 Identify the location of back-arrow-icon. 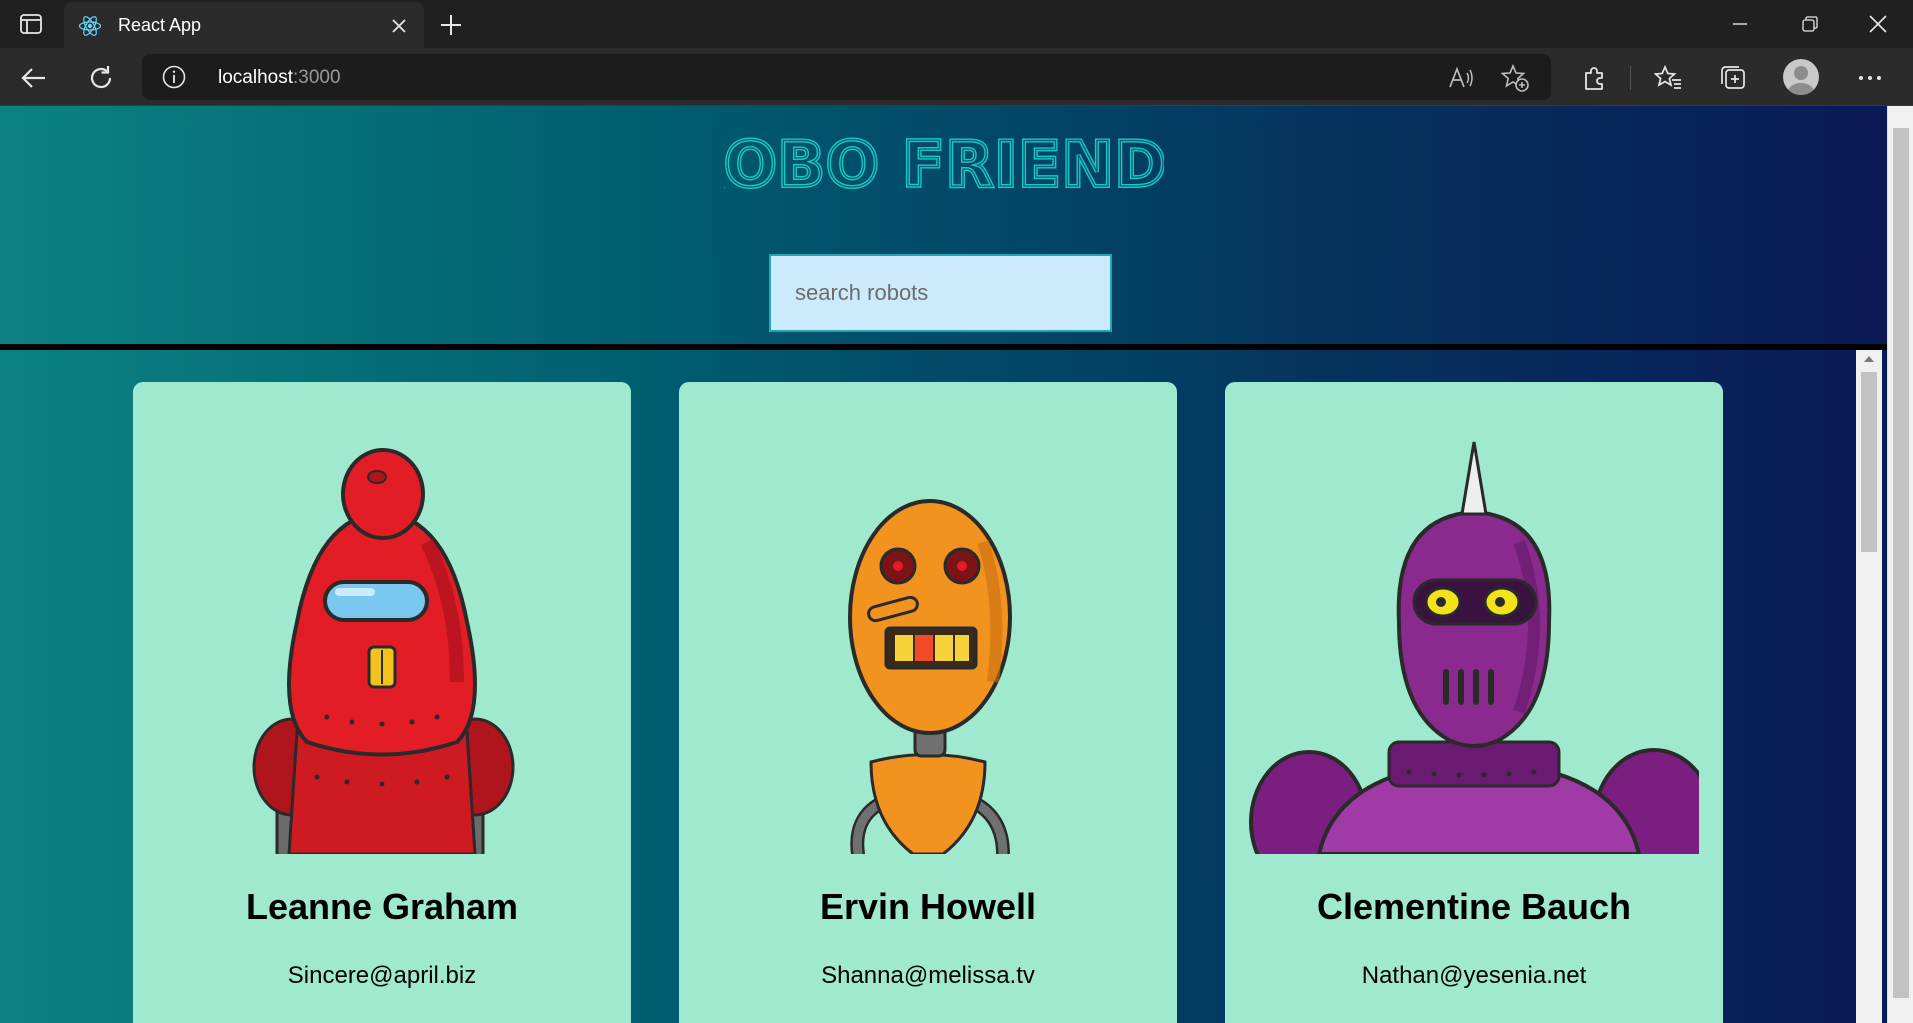
(34, 78).